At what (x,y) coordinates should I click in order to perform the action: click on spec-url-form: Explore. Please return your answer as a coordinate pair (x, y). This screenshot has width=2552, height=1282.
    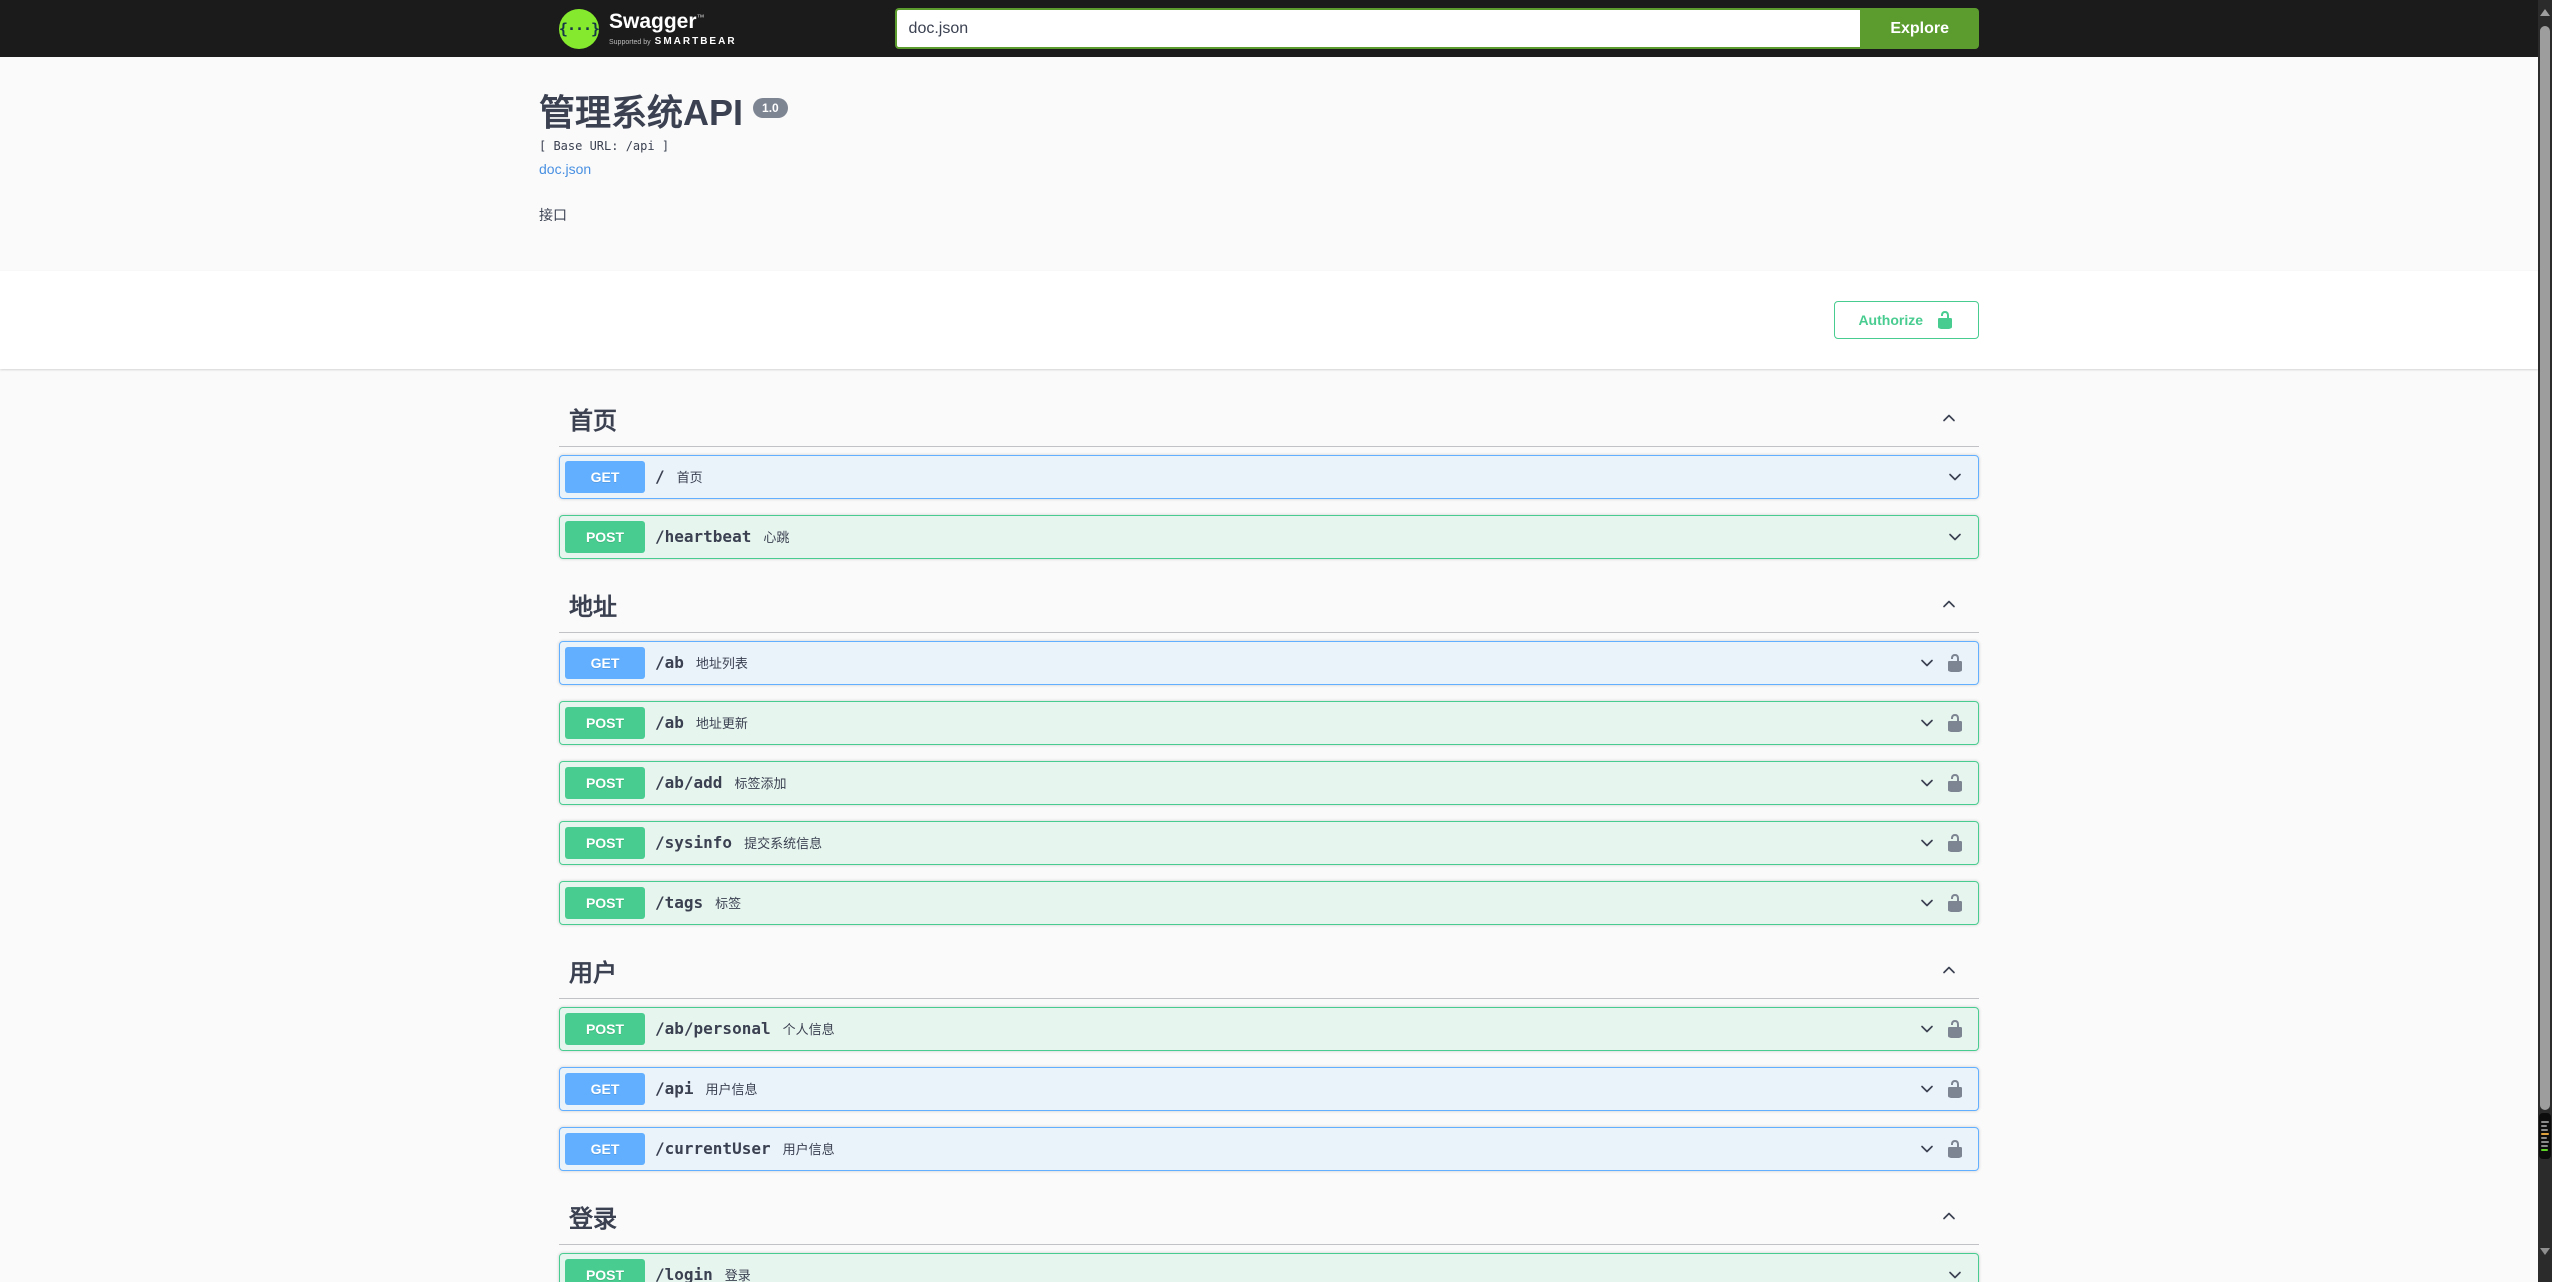
    Looking at the image, I should click on (1436, 28).